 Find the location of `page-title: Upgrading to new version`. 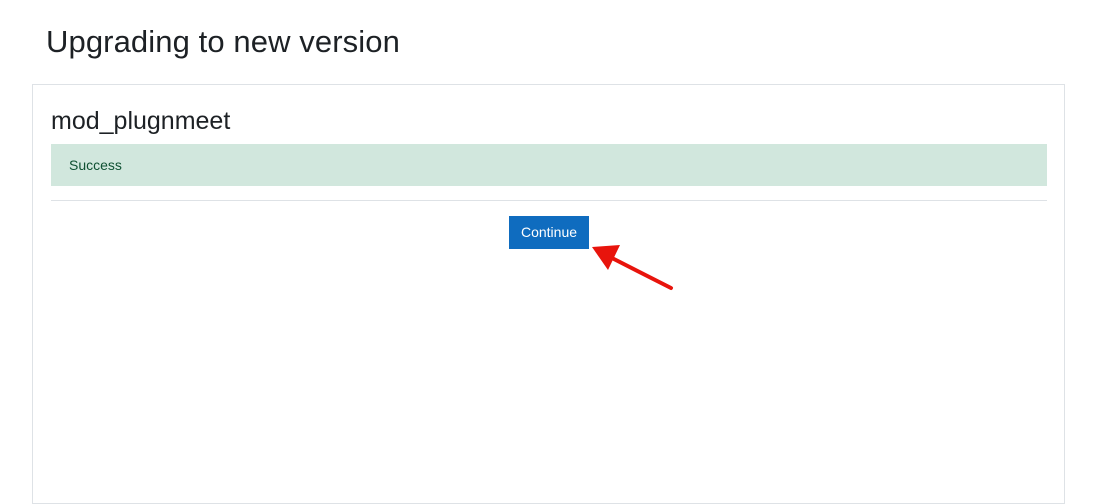

page-title: Upgrading to new version is located at coordinates (223, 41).